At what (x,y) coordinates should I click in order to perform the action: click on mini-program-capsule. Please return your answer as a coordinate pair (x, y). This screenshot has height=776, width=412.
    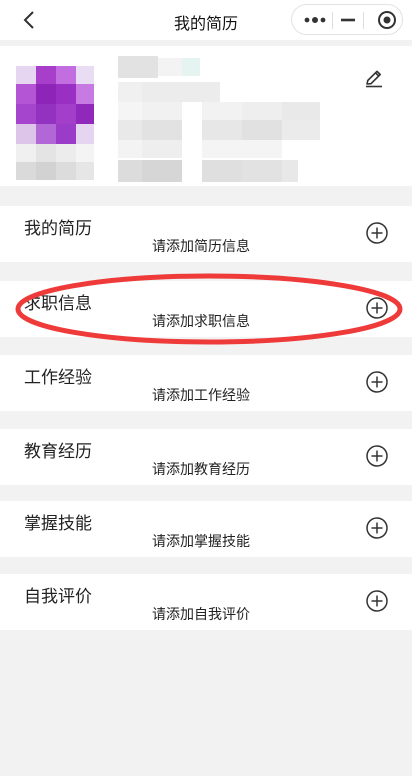
    Looking at the image, I should click on (347, 19).